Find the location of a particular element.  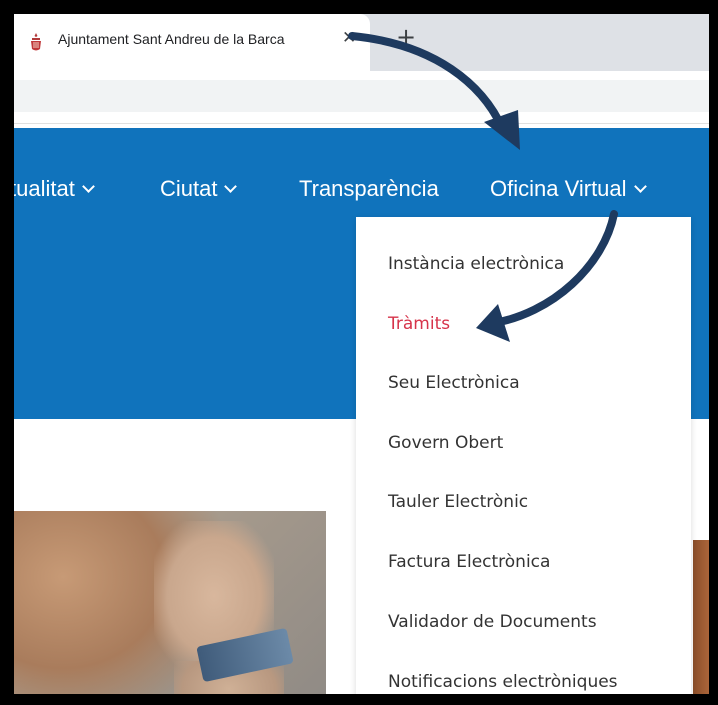

nav-item-oficina-virtual: Oficina Virtual is located at coordinates (568, 189).